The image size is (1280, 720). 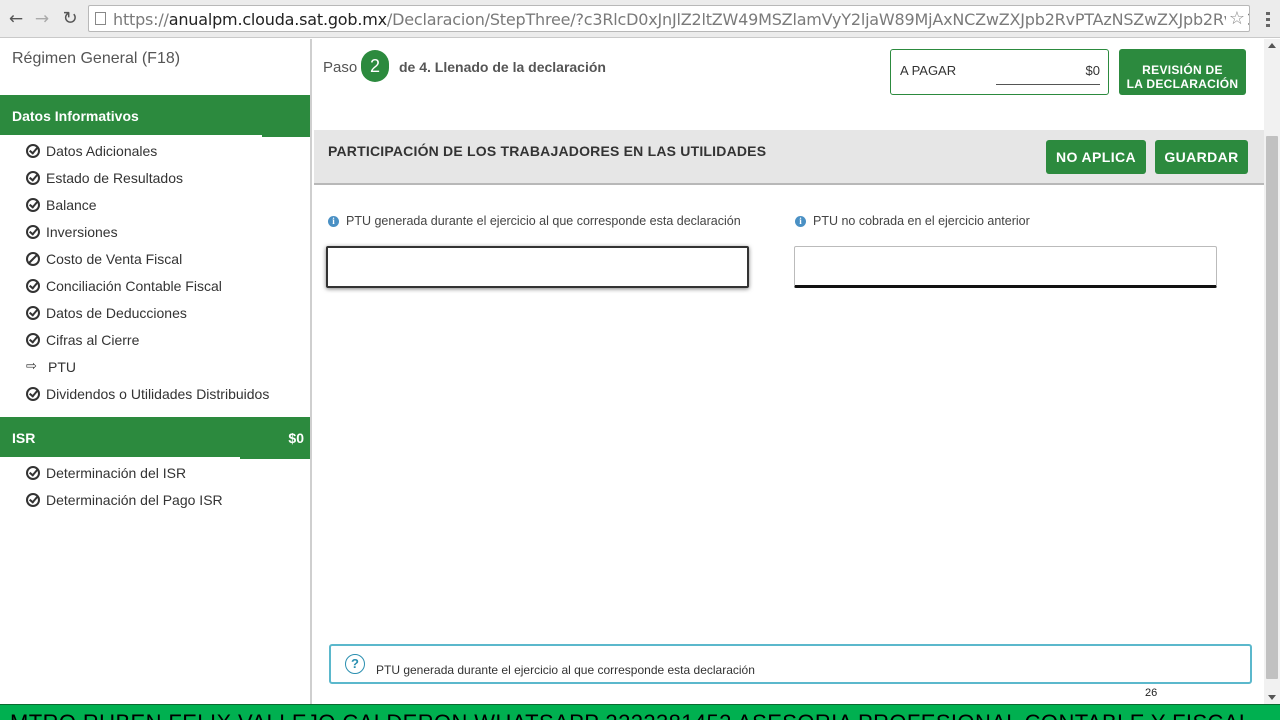 I want to click on page-scrollbar, so click(x=1272, y=371).